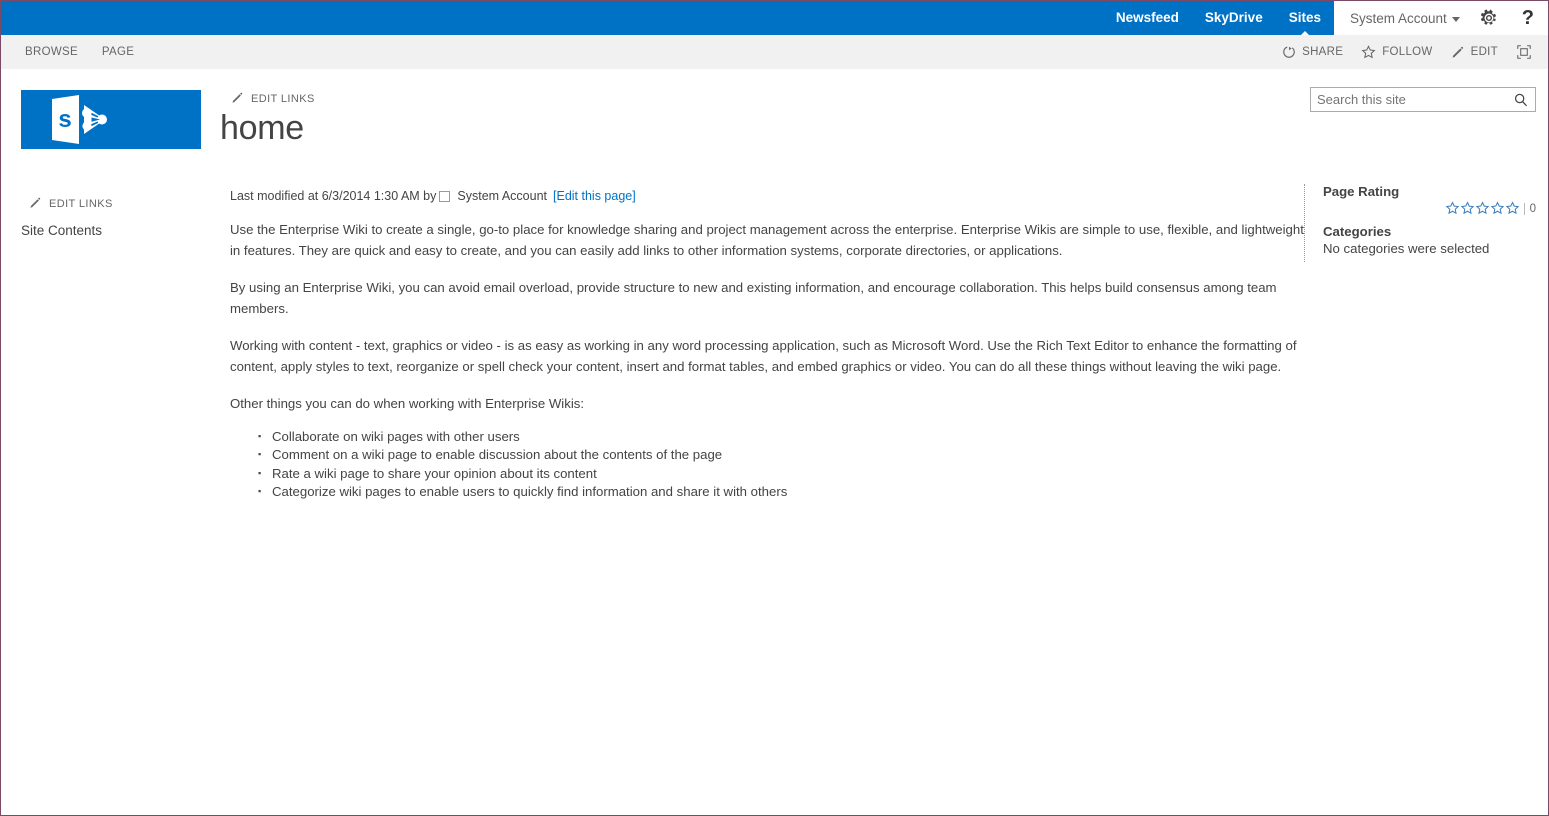 The image size is (1549, 816). Describe the element at coordinates (1489, 18) in the screenshot. I see `gear-icon` at that location.